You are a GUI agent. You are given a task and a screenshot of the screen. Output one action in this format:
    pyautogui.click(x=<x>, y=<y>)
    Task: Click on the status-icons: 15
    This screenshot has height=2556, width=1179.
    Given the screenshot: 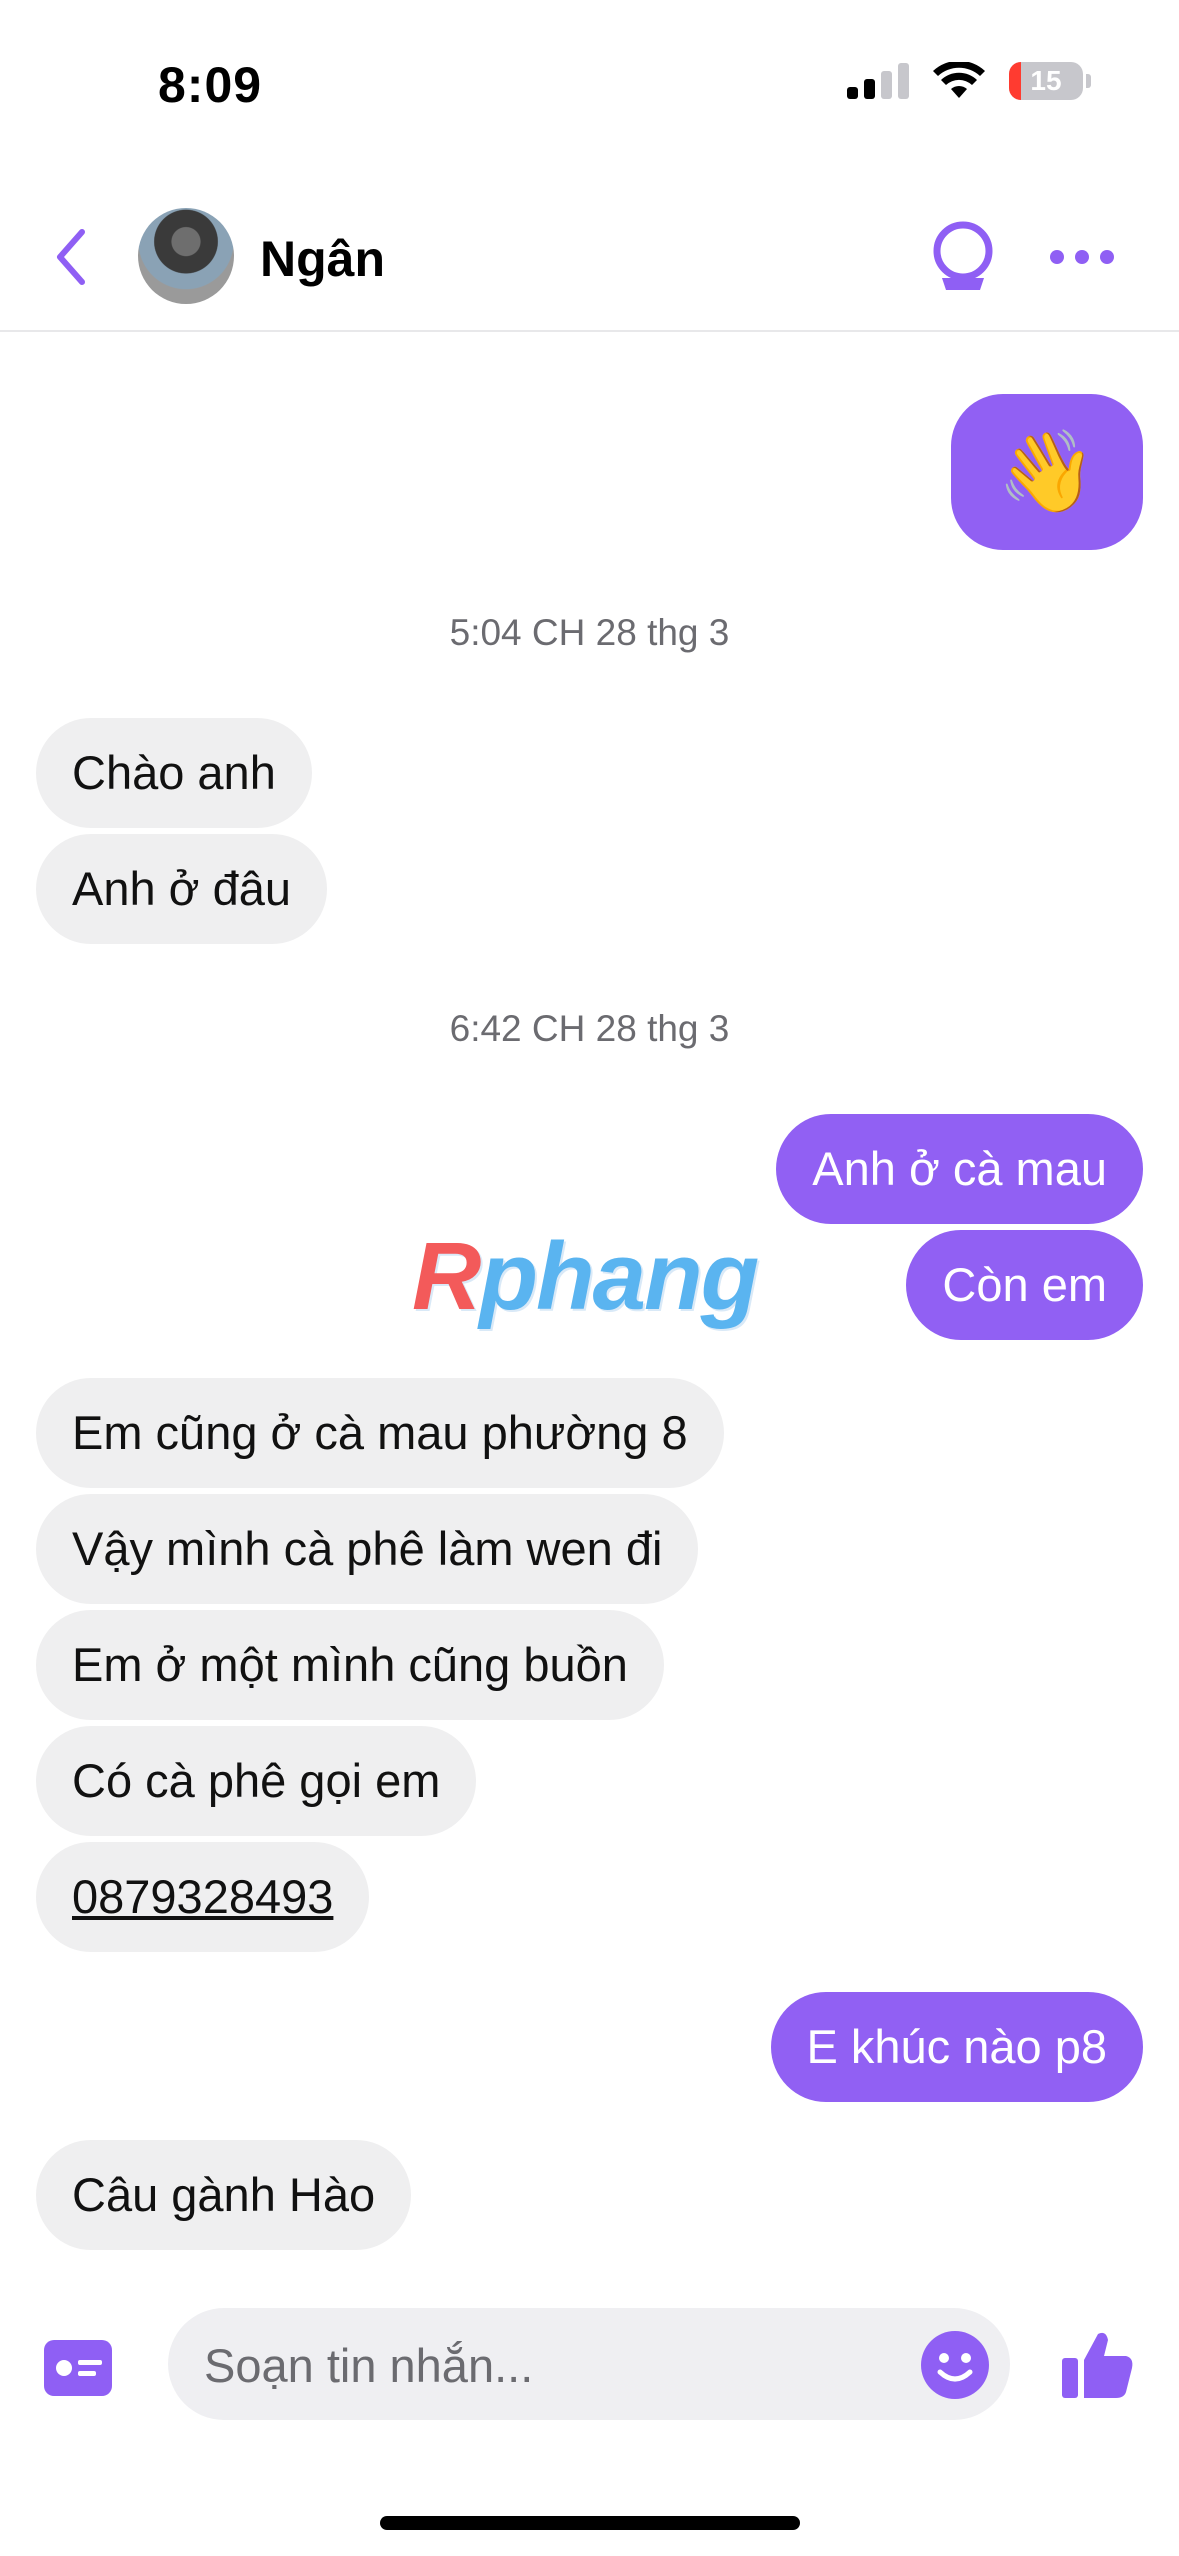 What is the action you would take?
    pyautogui.click(x=969, y=81)
    